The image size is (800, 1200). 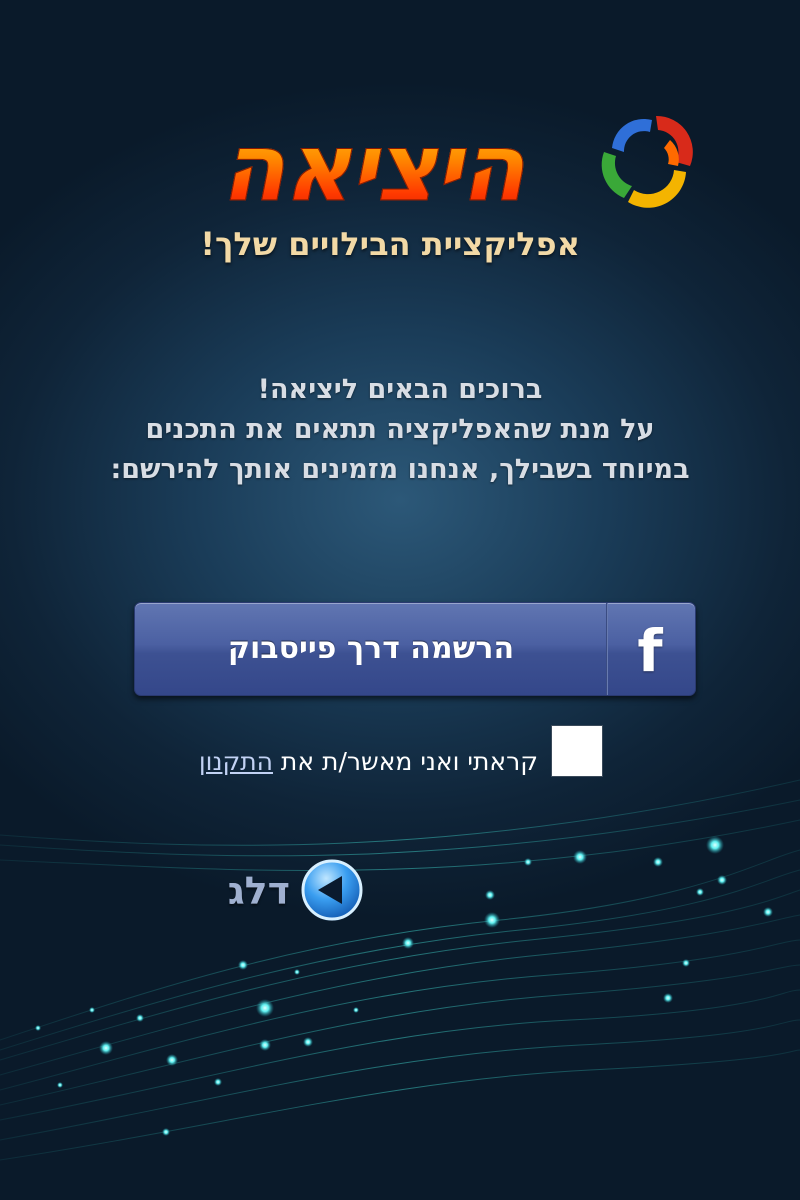 I want to click on terms-label: קראתי ואני מאשר/ת את התקנון, so click(x=344, y=762).